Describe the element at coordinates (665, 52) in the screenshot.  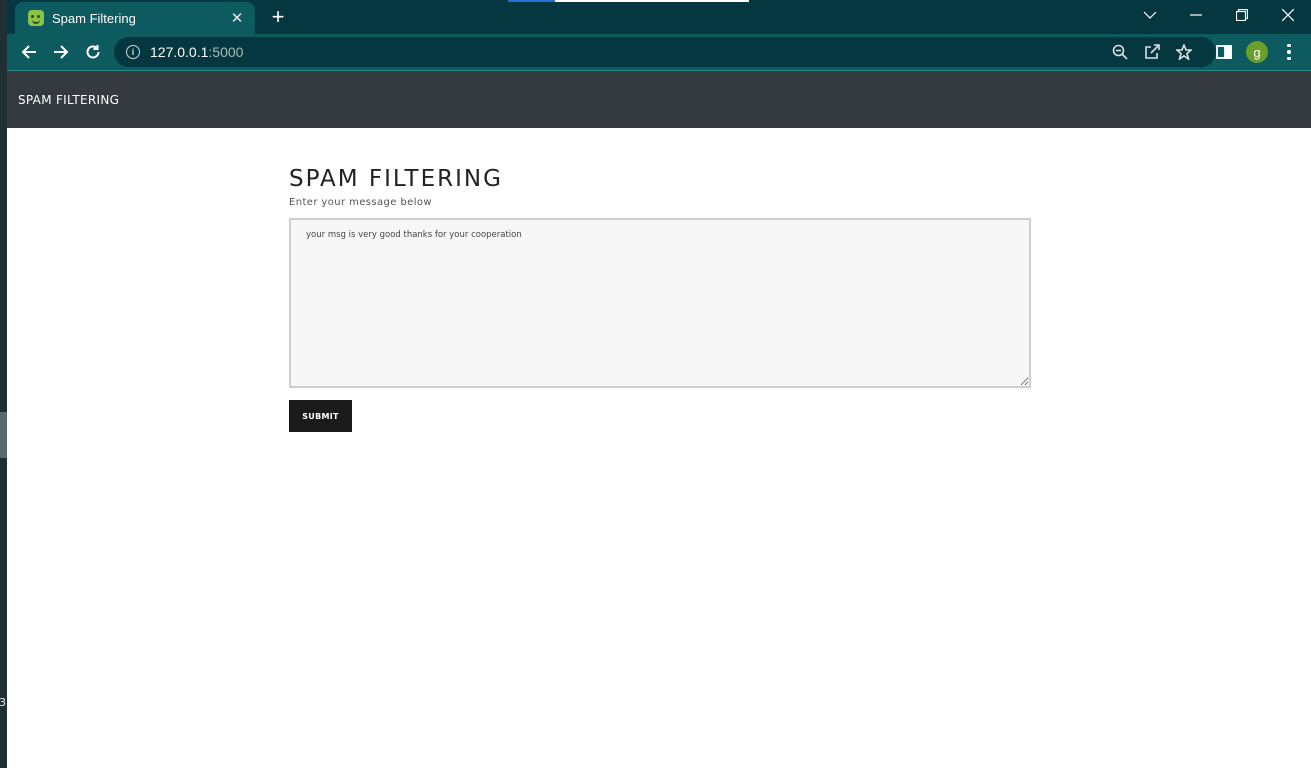
I see `address-bar: i 127.0.0.1:5000` at that location.